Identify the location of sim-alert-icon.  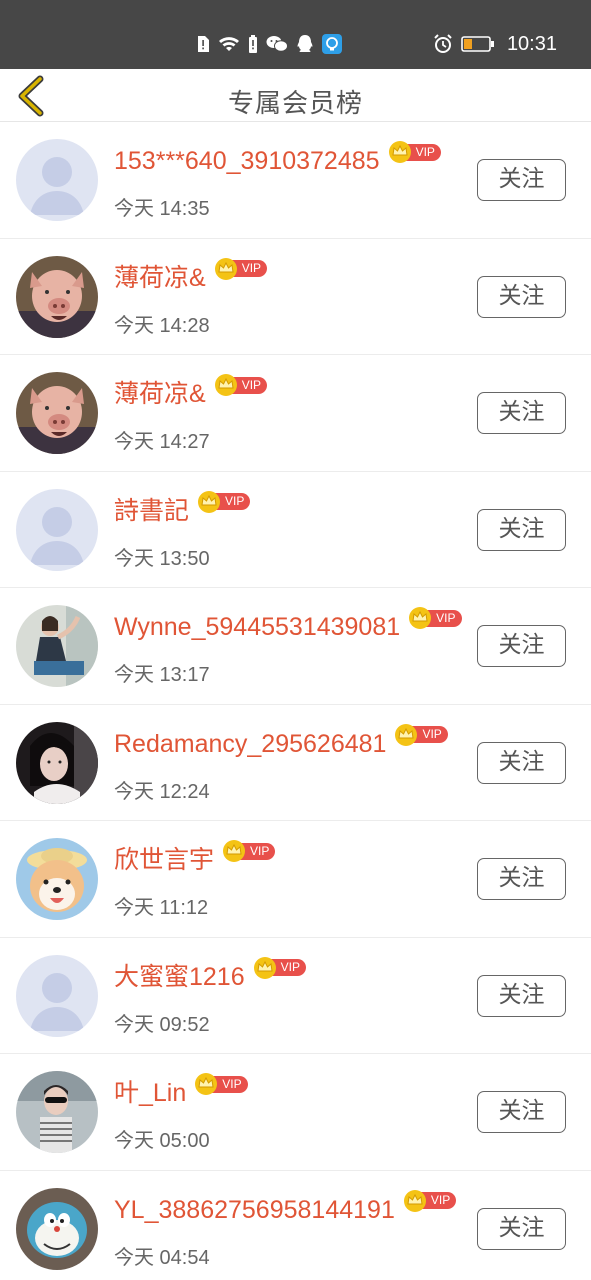
(203, 44).